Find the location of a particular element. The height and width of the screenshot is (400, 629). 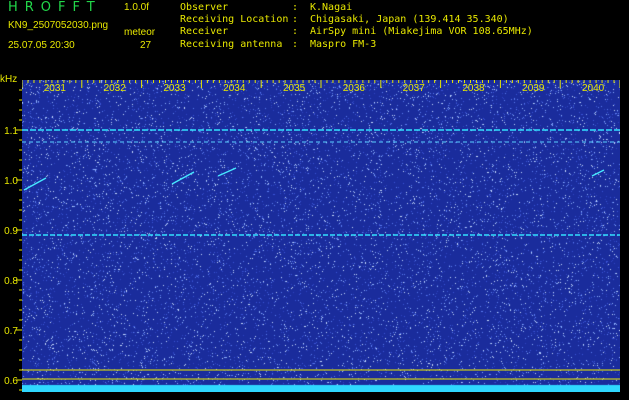

x-tick-label: 2035 is located at coordinates (294, 88).